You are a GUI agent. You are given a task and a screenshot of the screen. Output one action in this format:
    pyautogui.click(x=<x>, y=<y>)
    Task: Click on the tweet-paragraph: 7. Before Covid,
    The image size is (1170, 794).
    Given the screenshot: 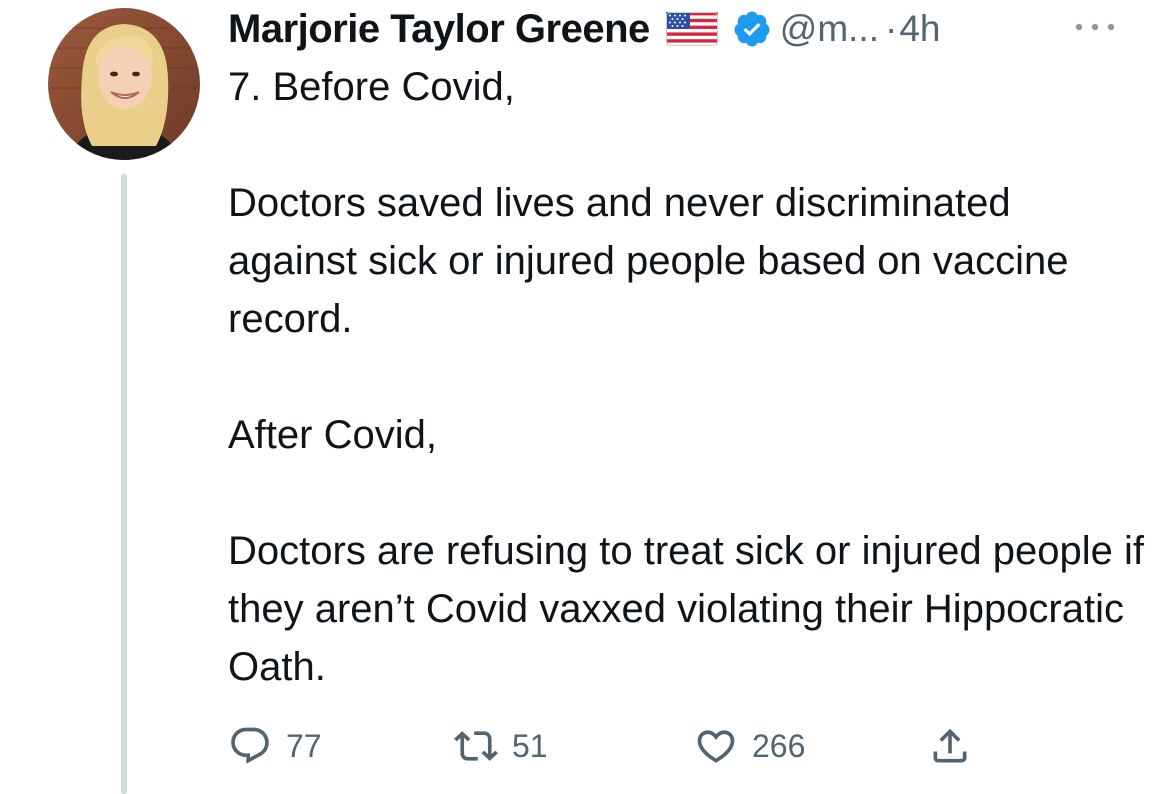 What is the action you would take?
    pyautogui.click(x=371, y=87)
    